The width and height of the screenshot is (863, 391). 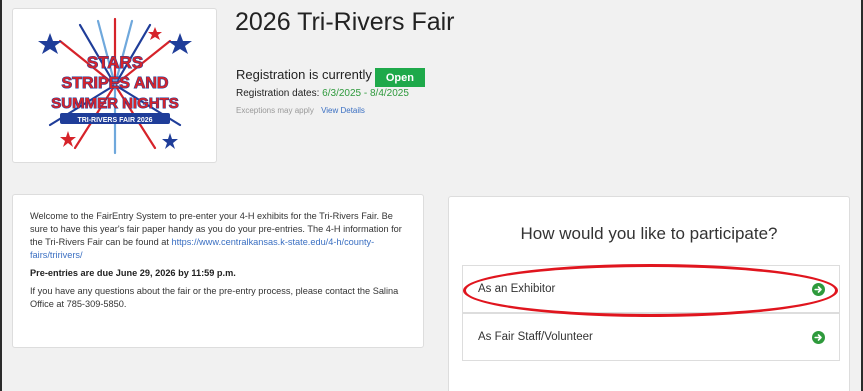 I want to click on logo-line-2: STRIPES AND, so click(x=114, y=83).